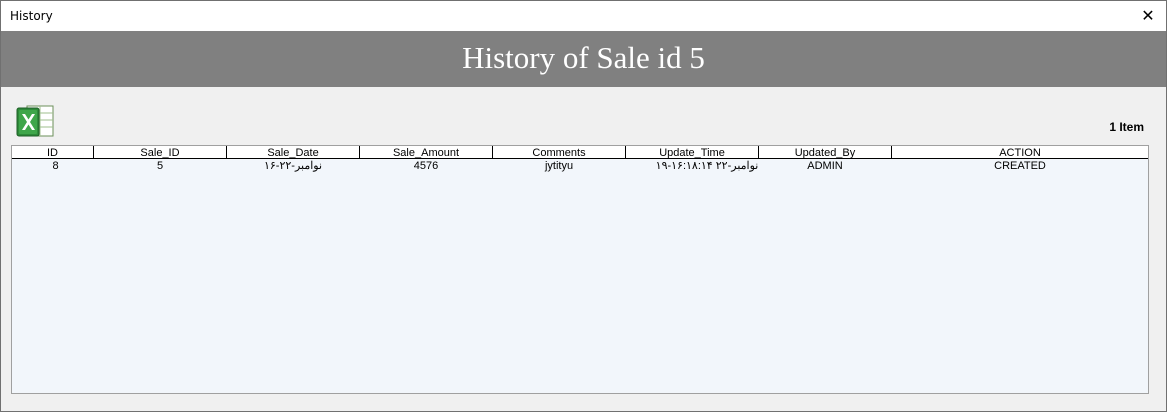  I want to click on column-header-sale-amount: Sale_Amount, so click(426, 152).